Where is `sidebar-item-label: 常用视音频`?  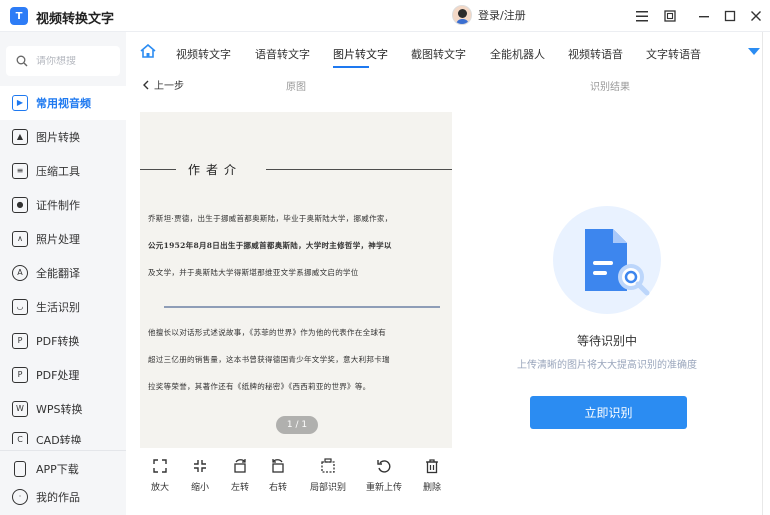 sidebar-item-label: 常用视音频 is located at coordinates (63, 103).